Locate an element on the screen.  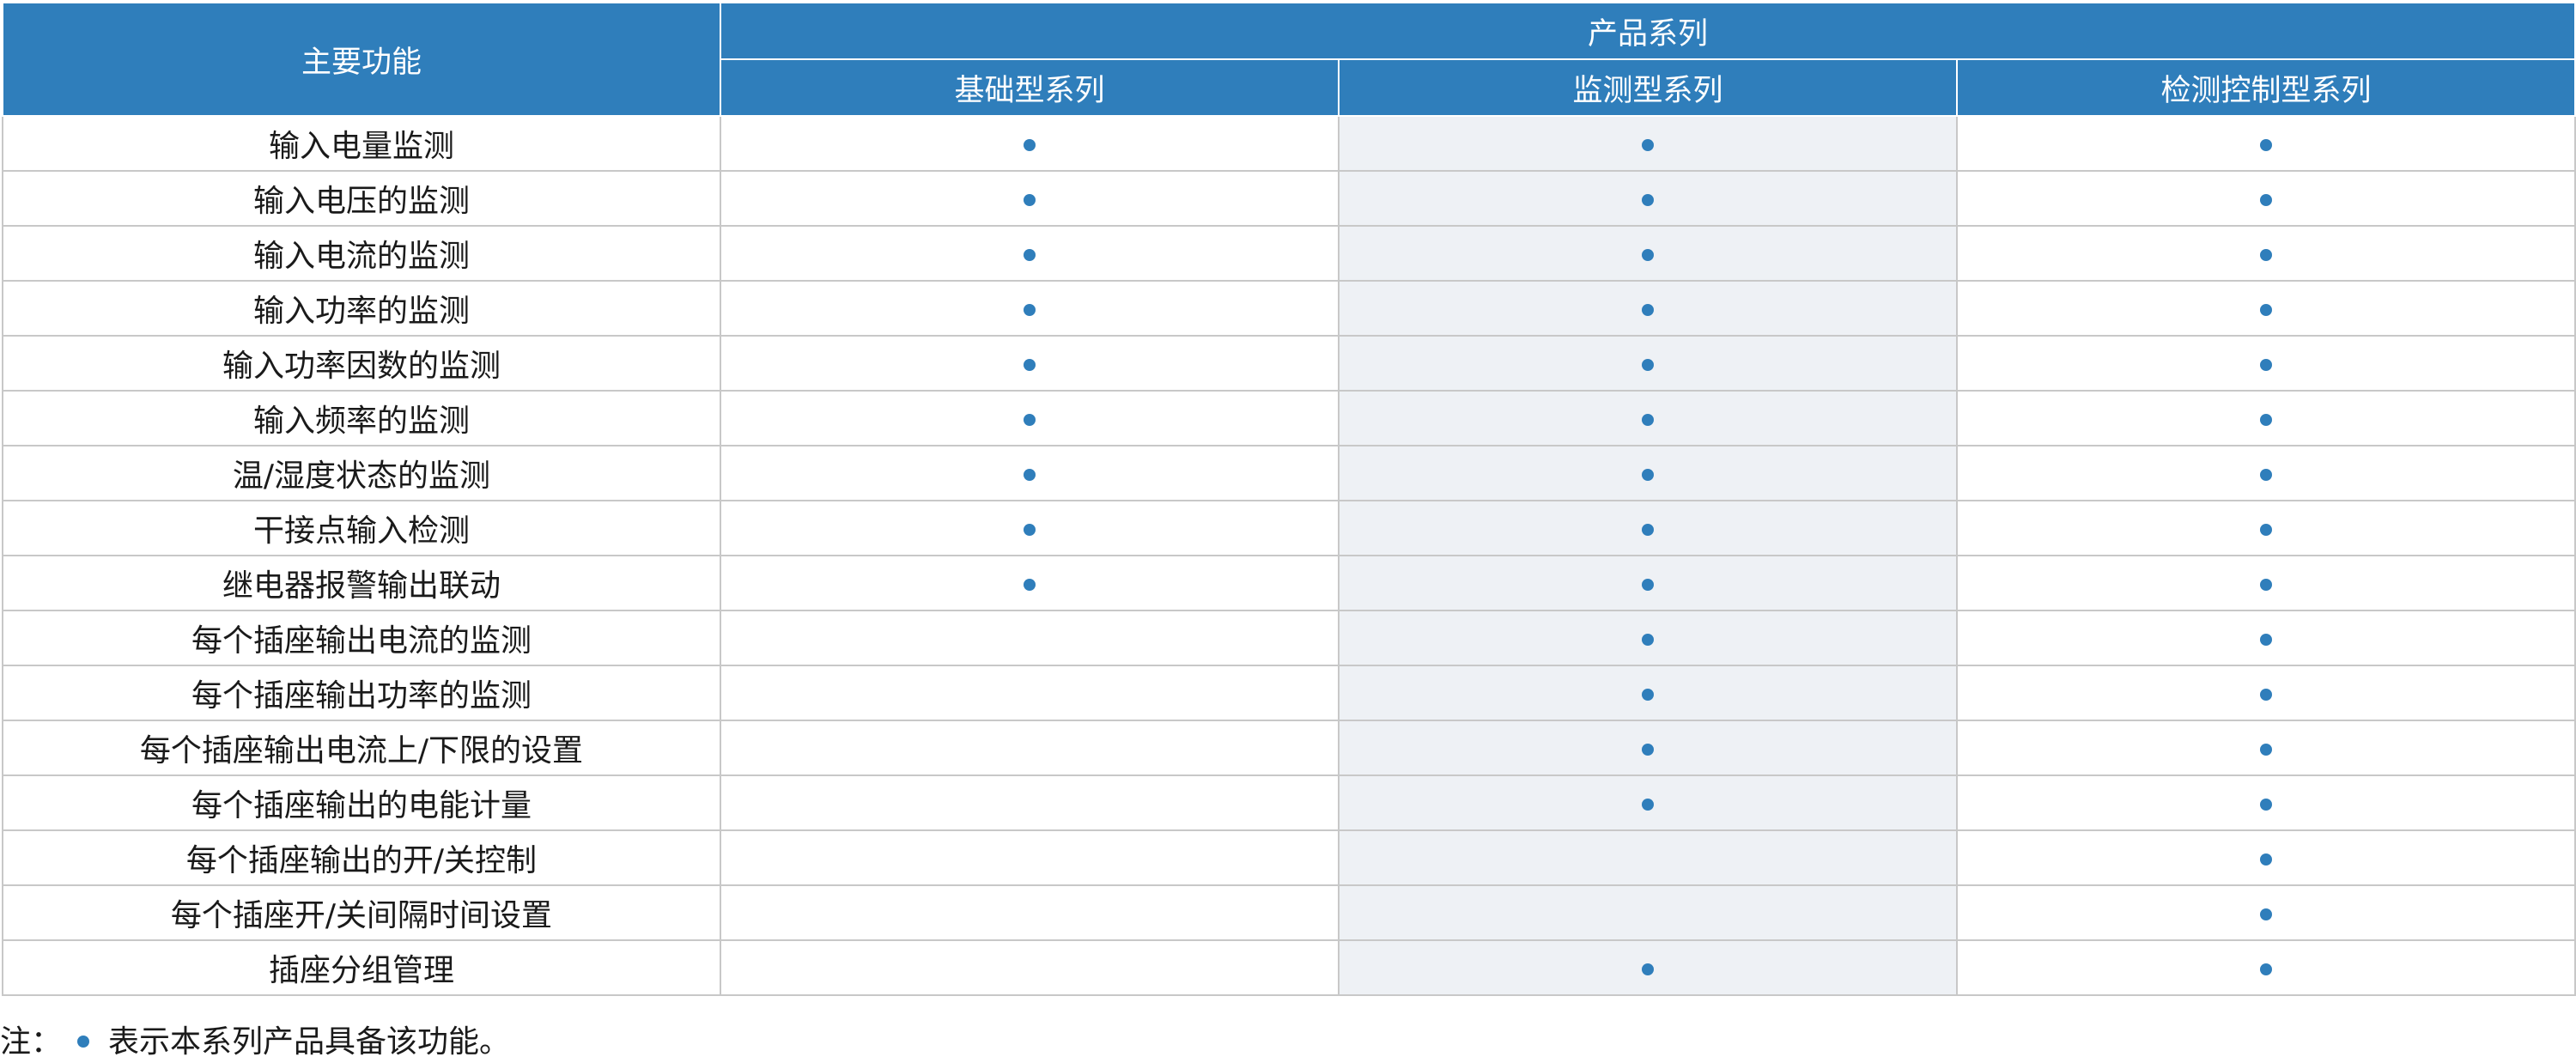
table-row: 每个插座输出的电能计量 is located at coordinates (1289, 802).